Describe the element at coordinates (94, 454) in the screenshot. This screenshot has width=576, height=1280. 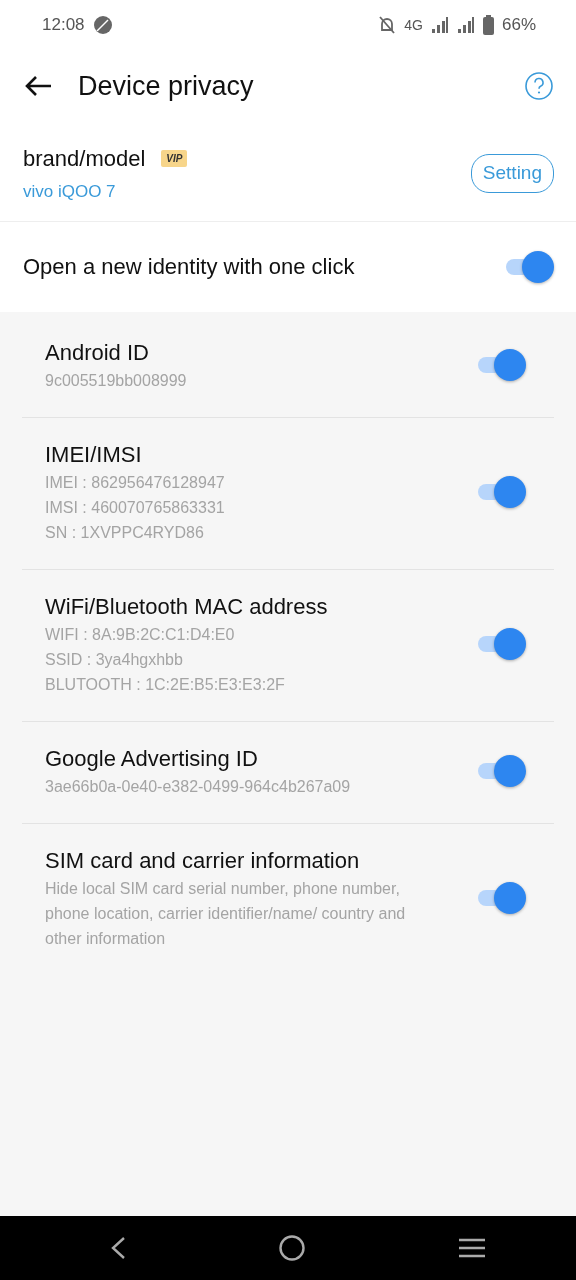
I see `item-title: IMEI/IMSI` at that location.